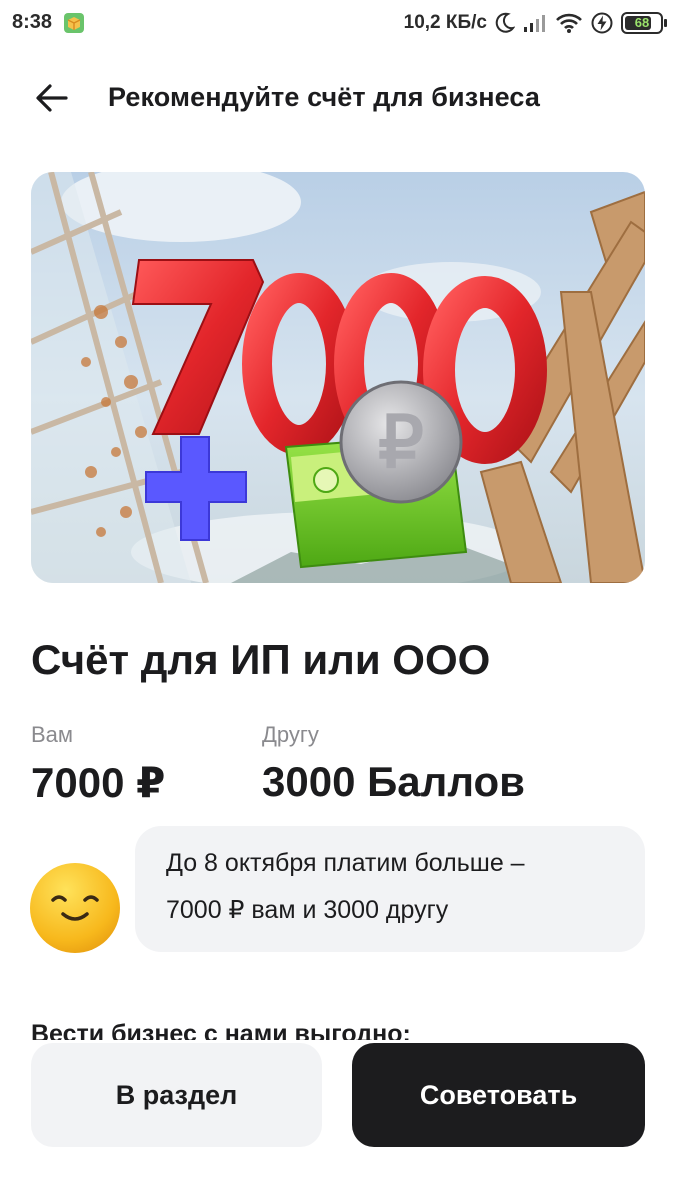 The height and width of the screenshot is (1200, 675). I want to click on status-bar: 8:38 10,2 КБ/с 68, so click(337, 23).